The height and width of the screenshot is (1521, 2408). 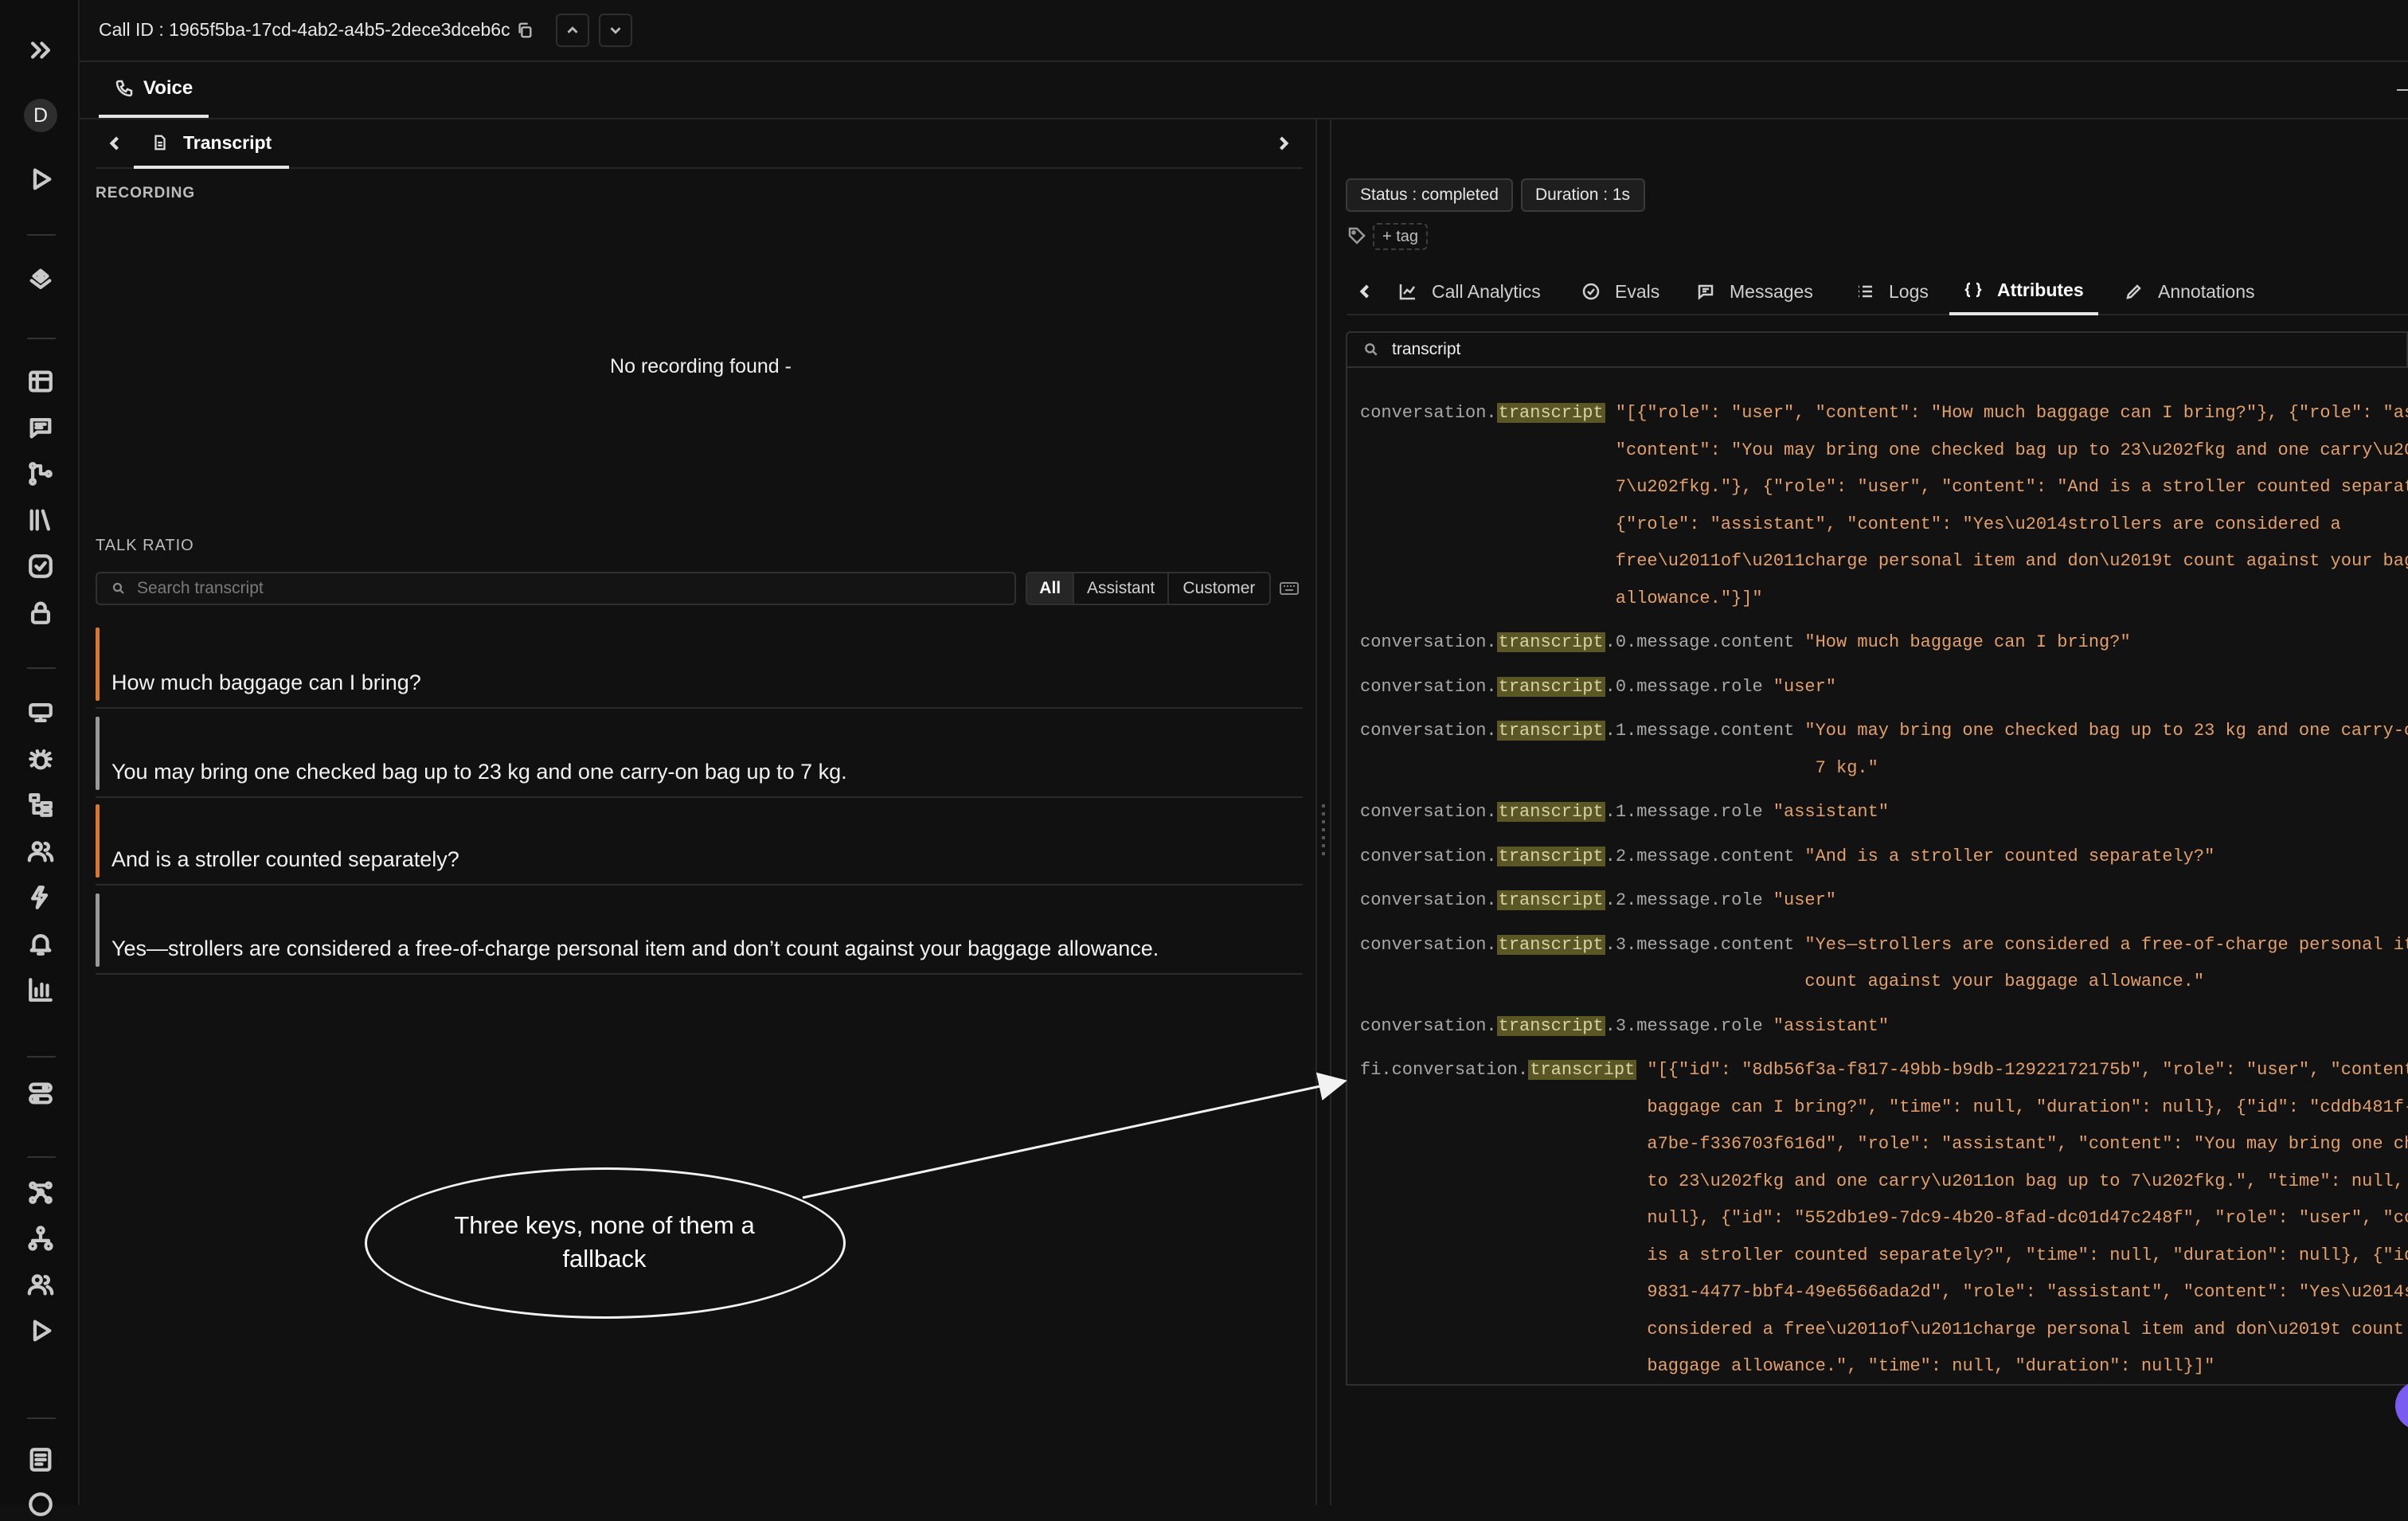 I want to click on resize-grip-icon, so click(x=1323, y=832).